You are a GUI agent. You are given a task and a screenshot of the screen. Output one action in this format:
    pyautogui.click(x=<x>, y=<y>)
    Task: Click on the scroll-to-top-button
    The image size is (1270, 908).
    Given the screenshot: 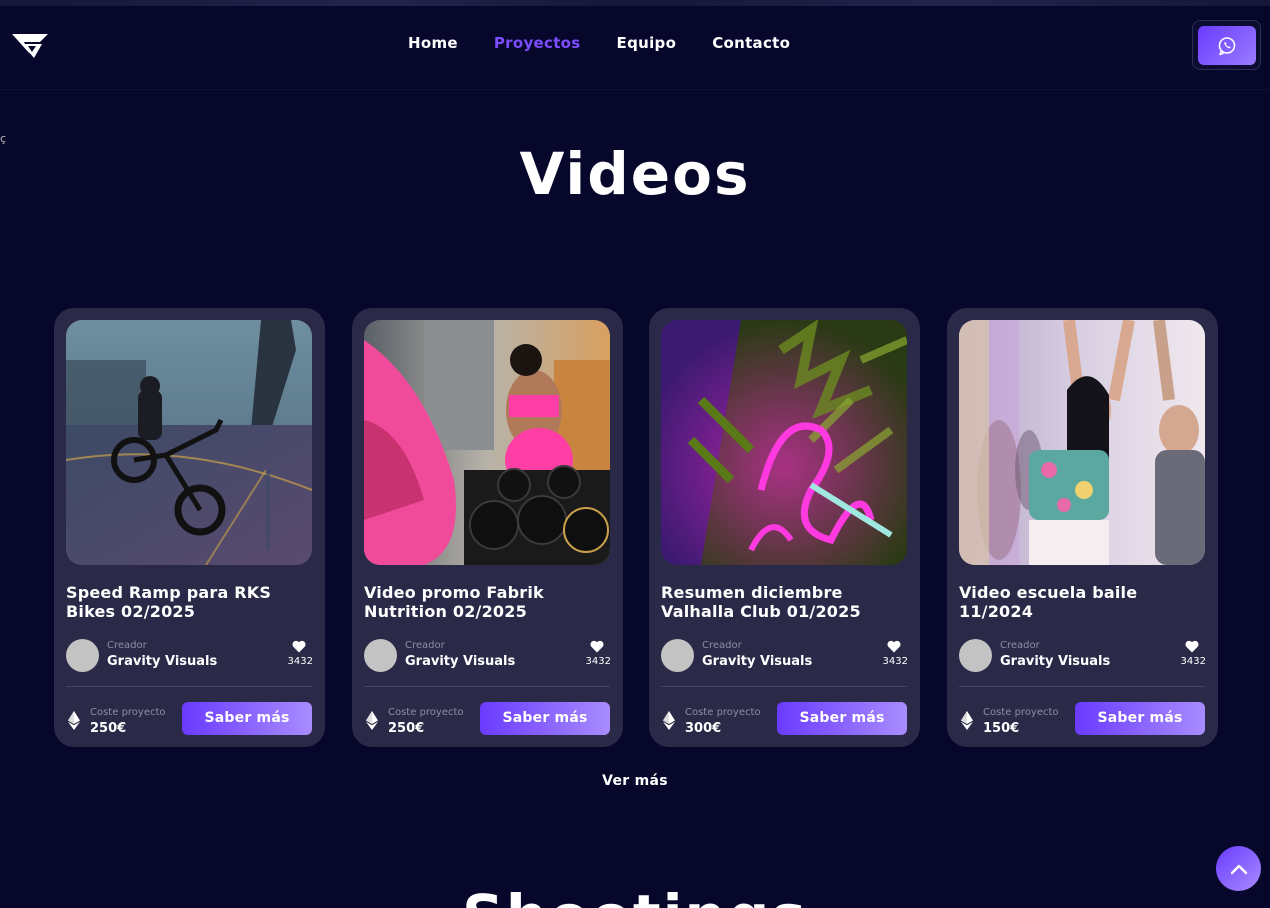 What is the action you would take?
    pyautogui.click(x=1238, y=868)
    